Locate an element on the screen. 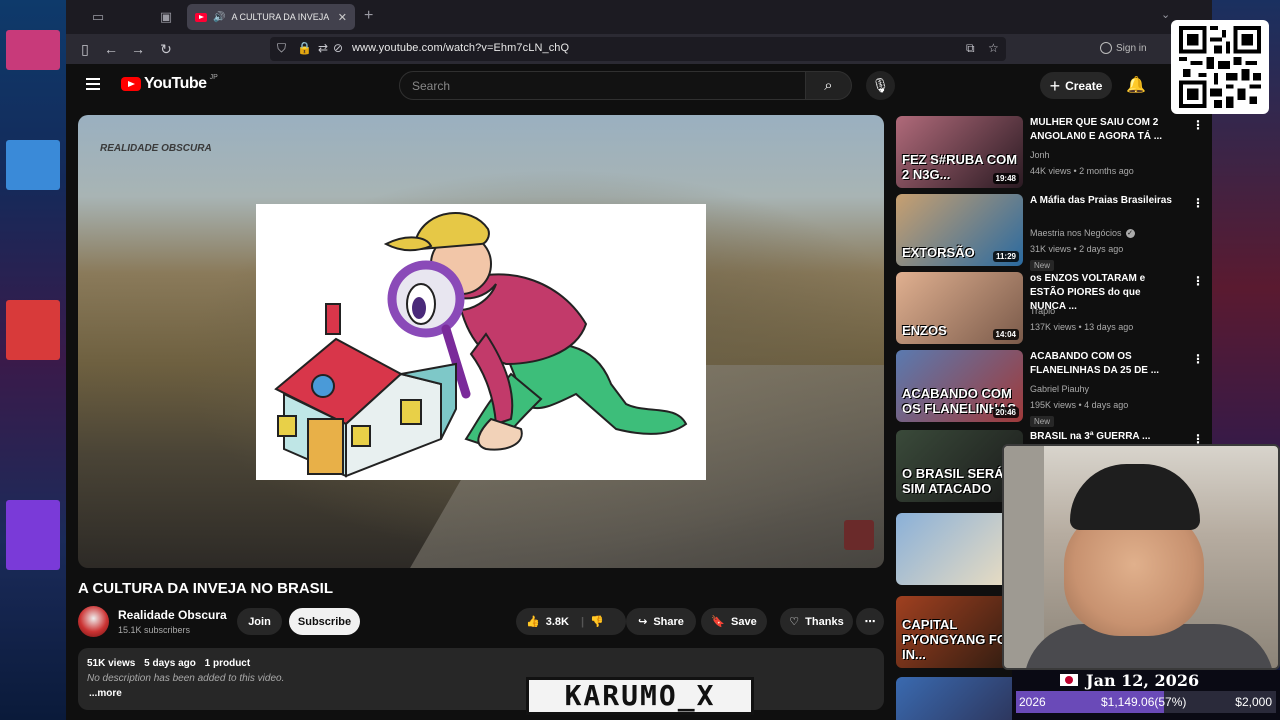 This screenshot has height=720, width=1280. verified-icon: ✓ is located at coordinates (1130, 233).